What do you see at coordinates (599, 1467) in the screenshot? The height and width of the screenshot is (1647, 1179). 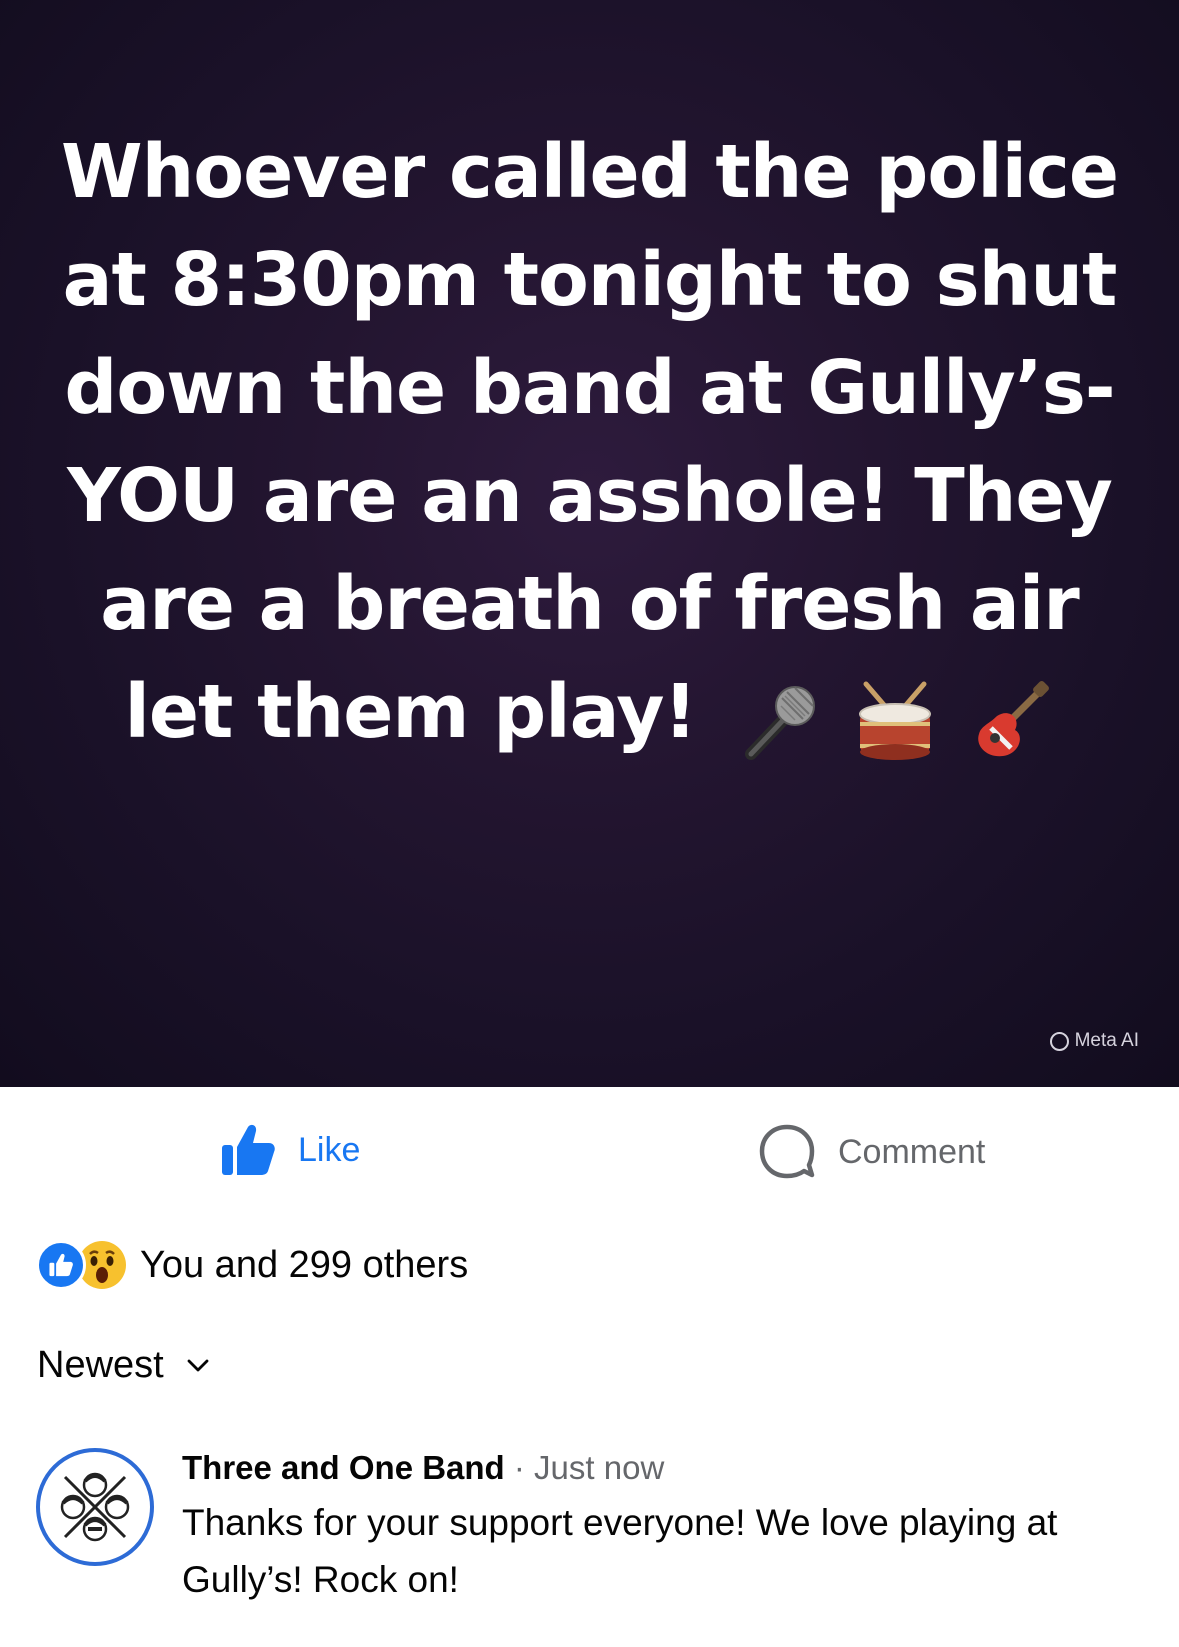 I see `comment-timestamp: Just now` at bounding box center [599, 1467].